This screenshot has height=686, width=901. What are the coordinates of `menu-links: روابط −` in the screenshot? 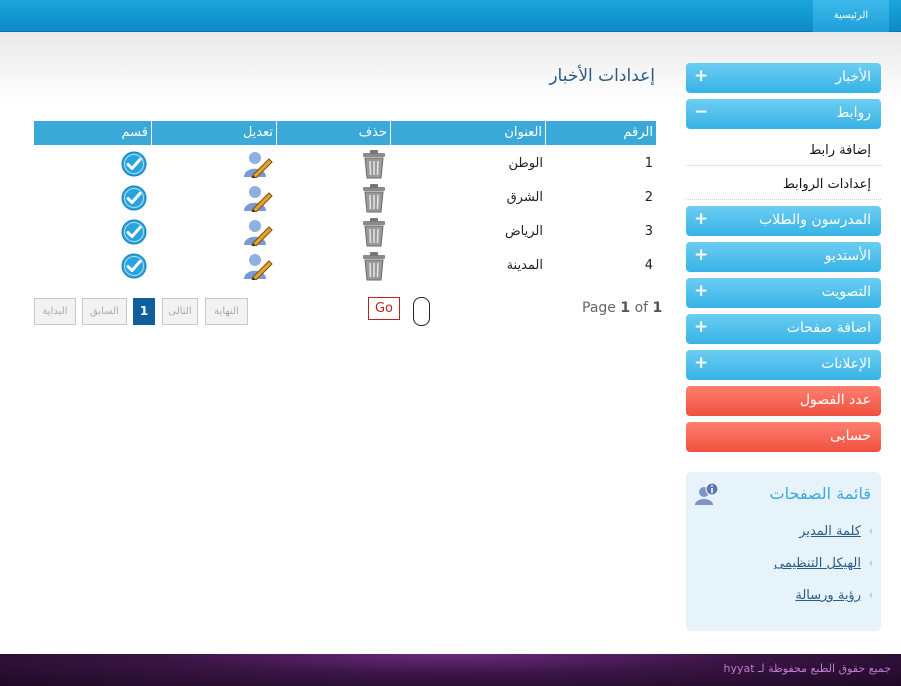 It's located at (783, 114).